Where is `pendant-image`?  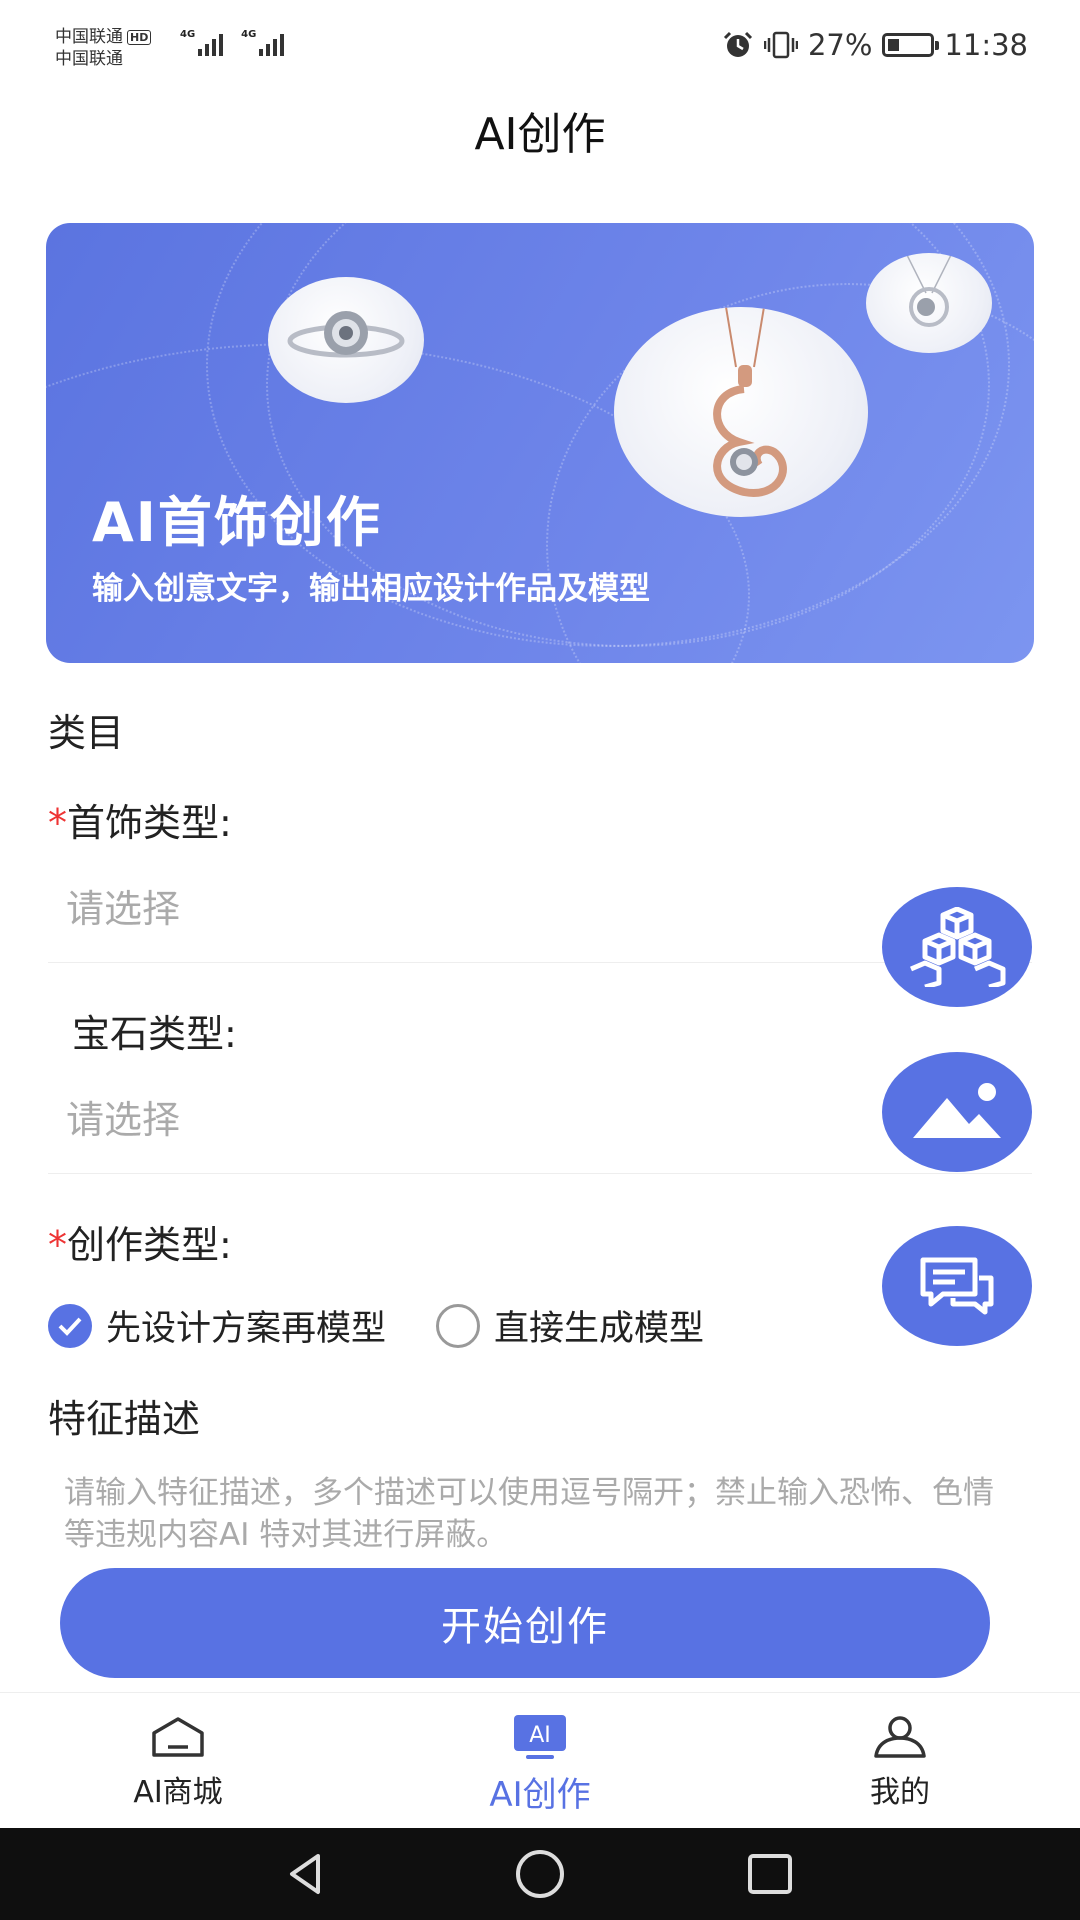
pendant-image is located at coordinates (741, 412).